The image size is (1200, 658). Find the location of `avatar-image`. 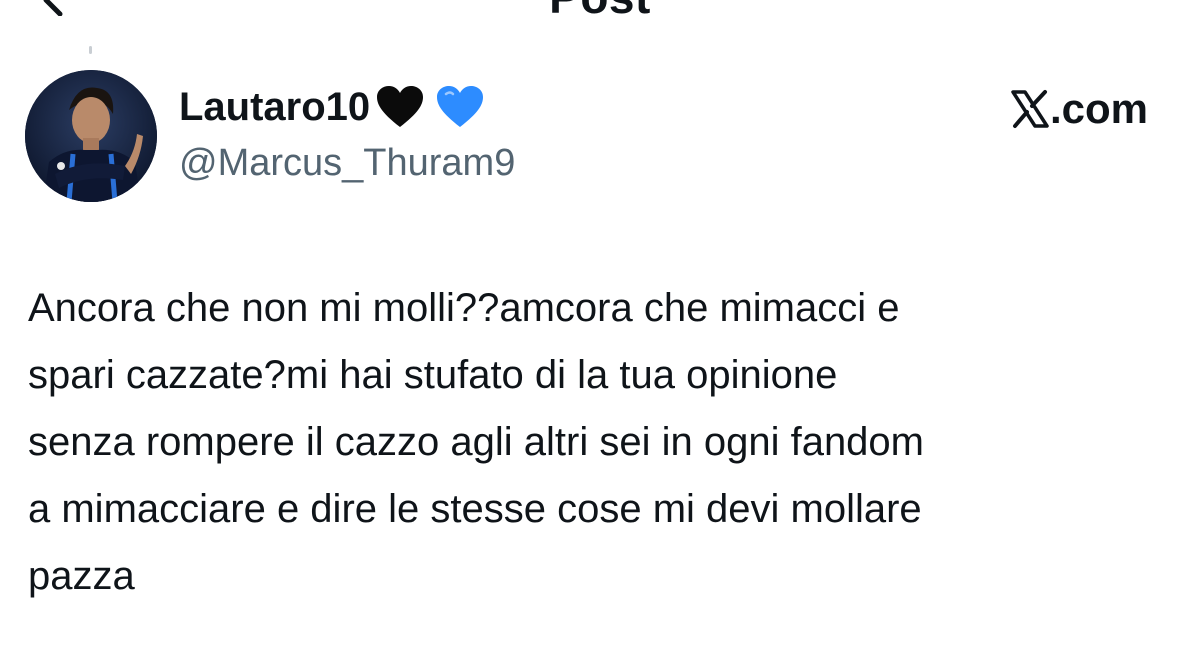

avatar-image is located at coordinates (91, 136).